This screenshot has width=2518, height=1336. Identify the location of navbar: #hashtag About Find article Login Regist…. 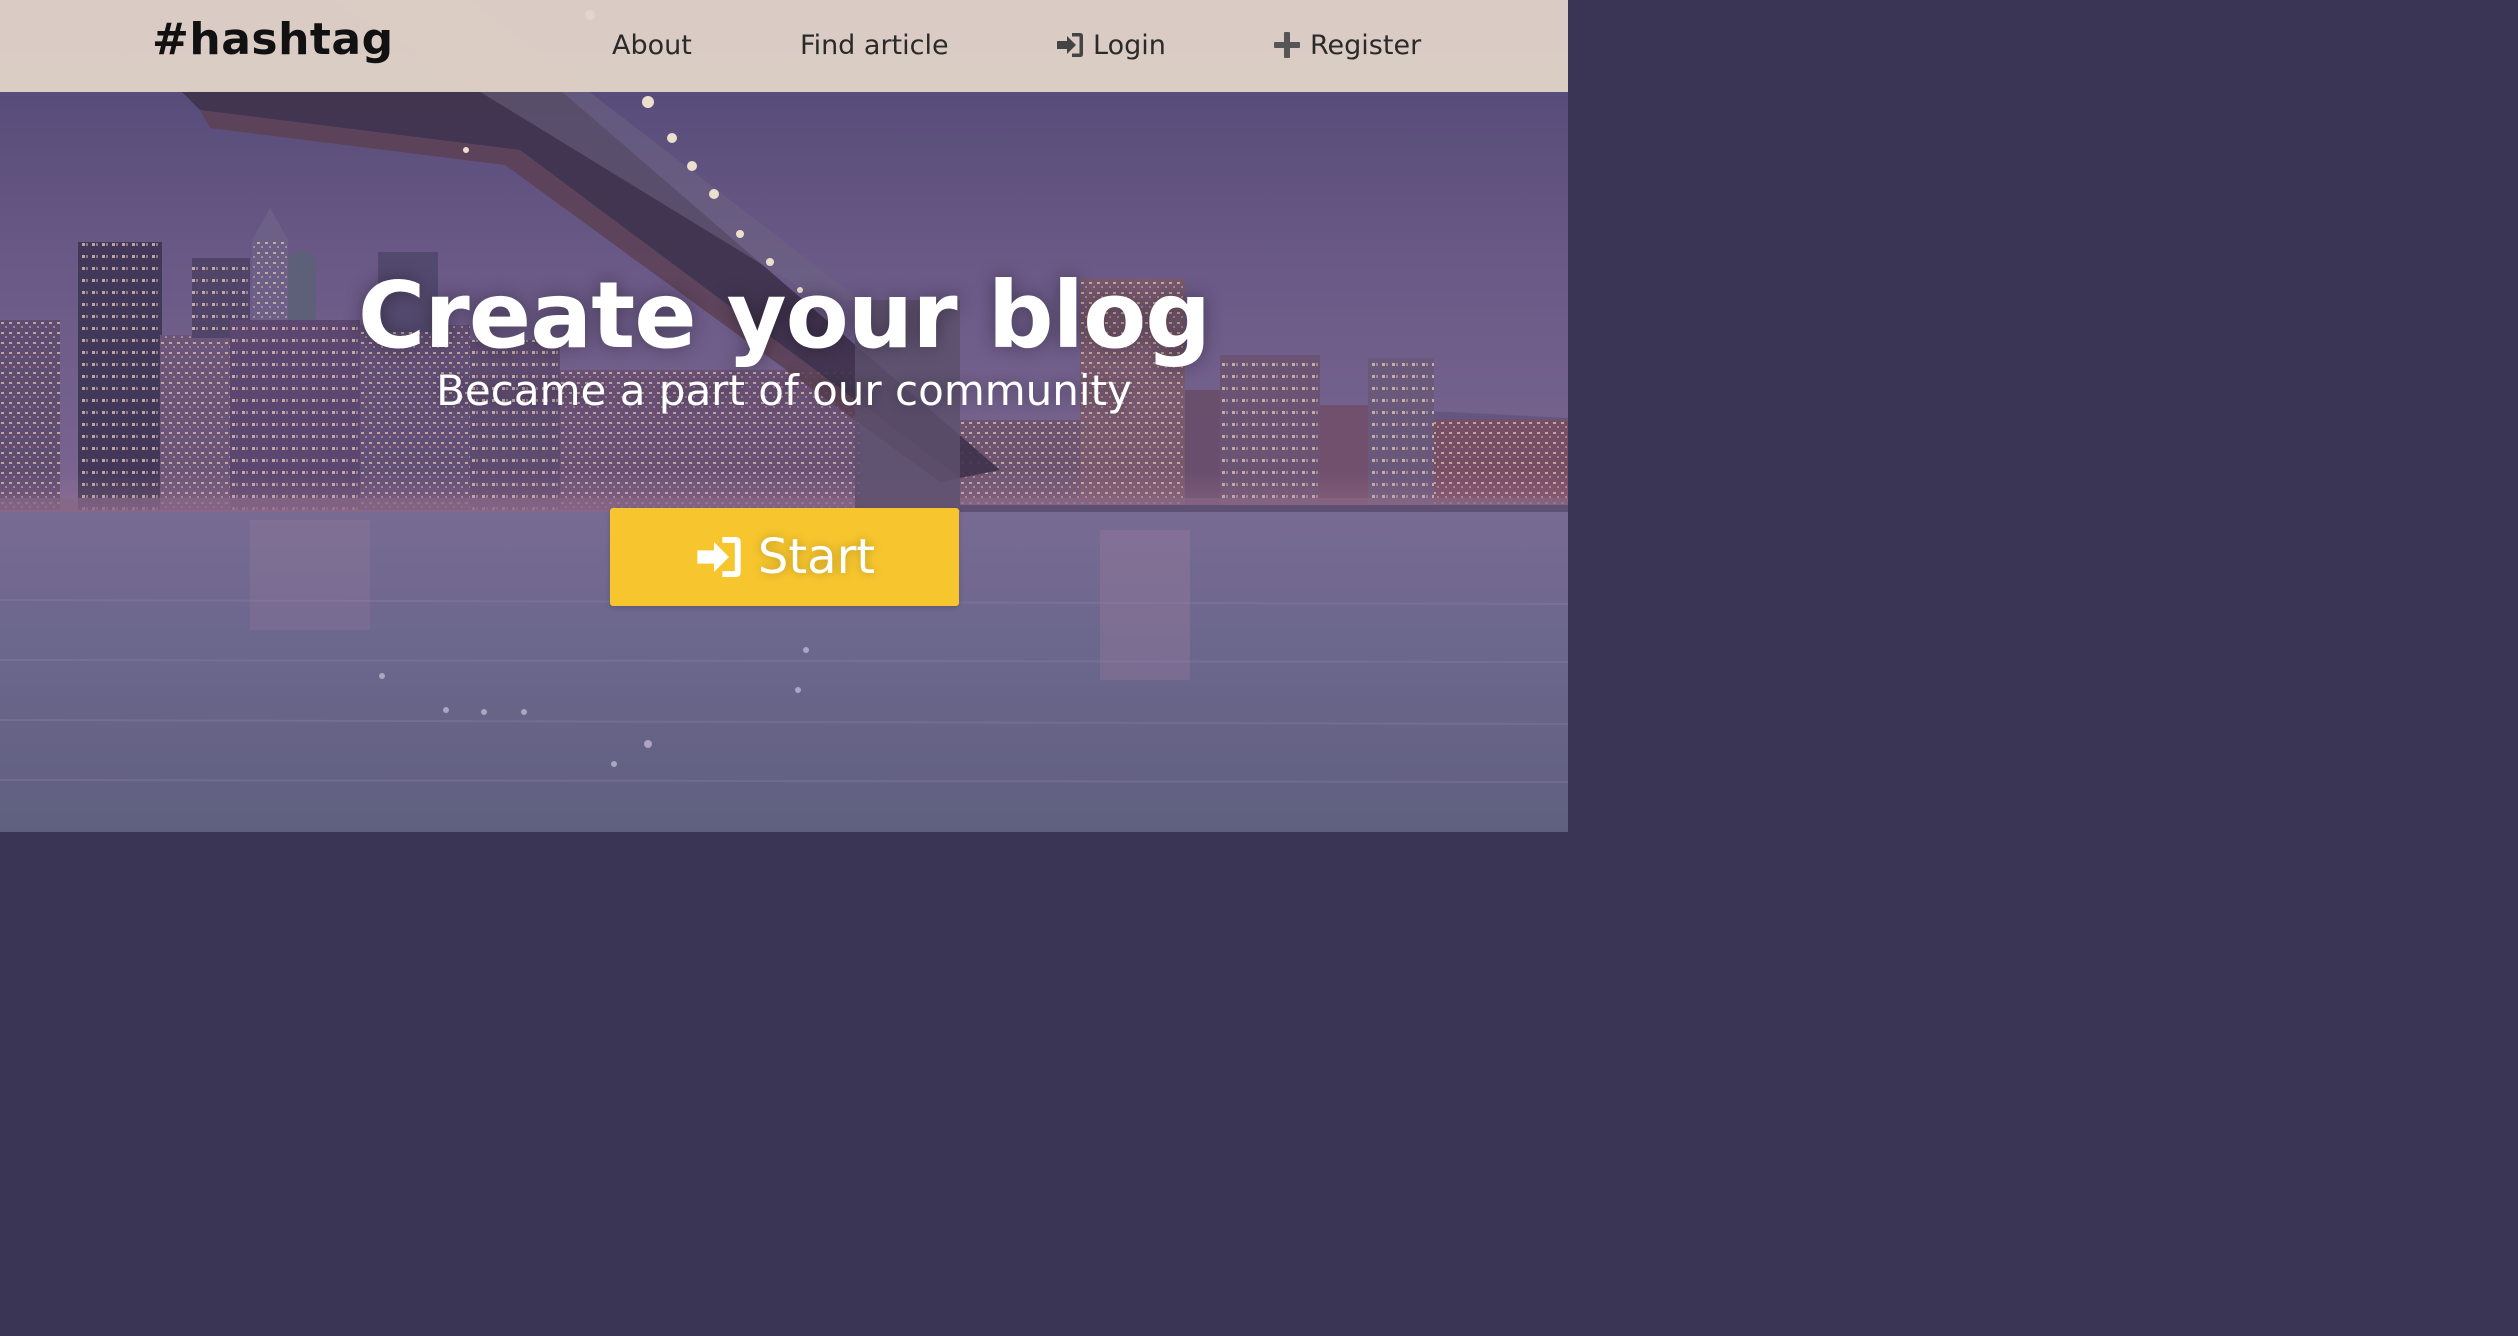
(784, 46).